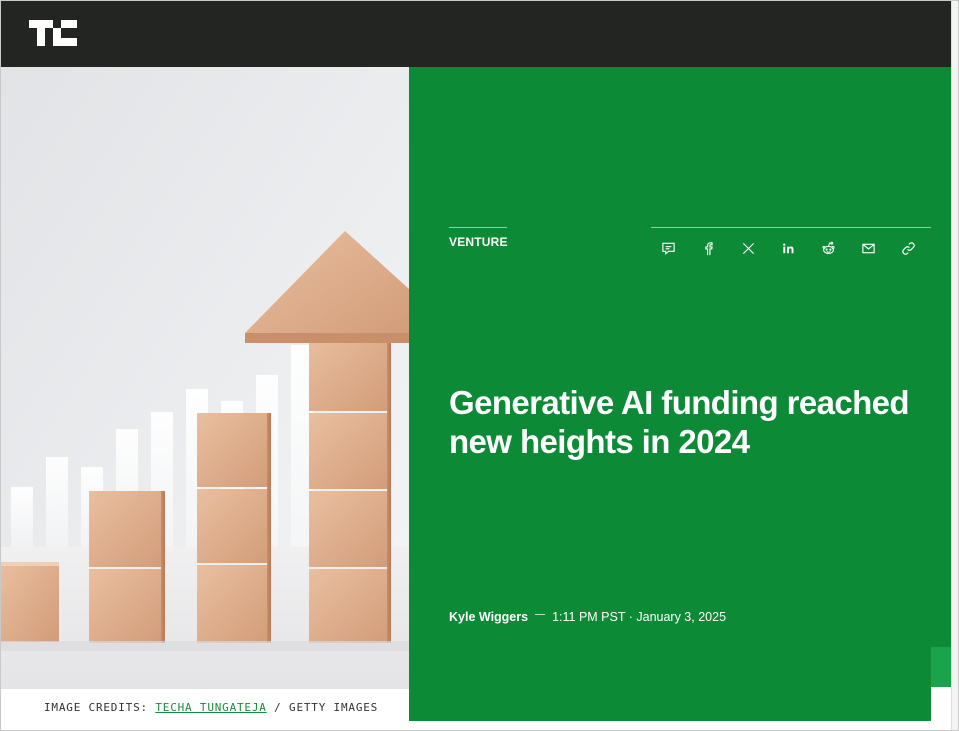  What do you see at coordinates (476, 34) in the screenshot?
I see `top-navigation-bar` at bounding box center [476, 34].